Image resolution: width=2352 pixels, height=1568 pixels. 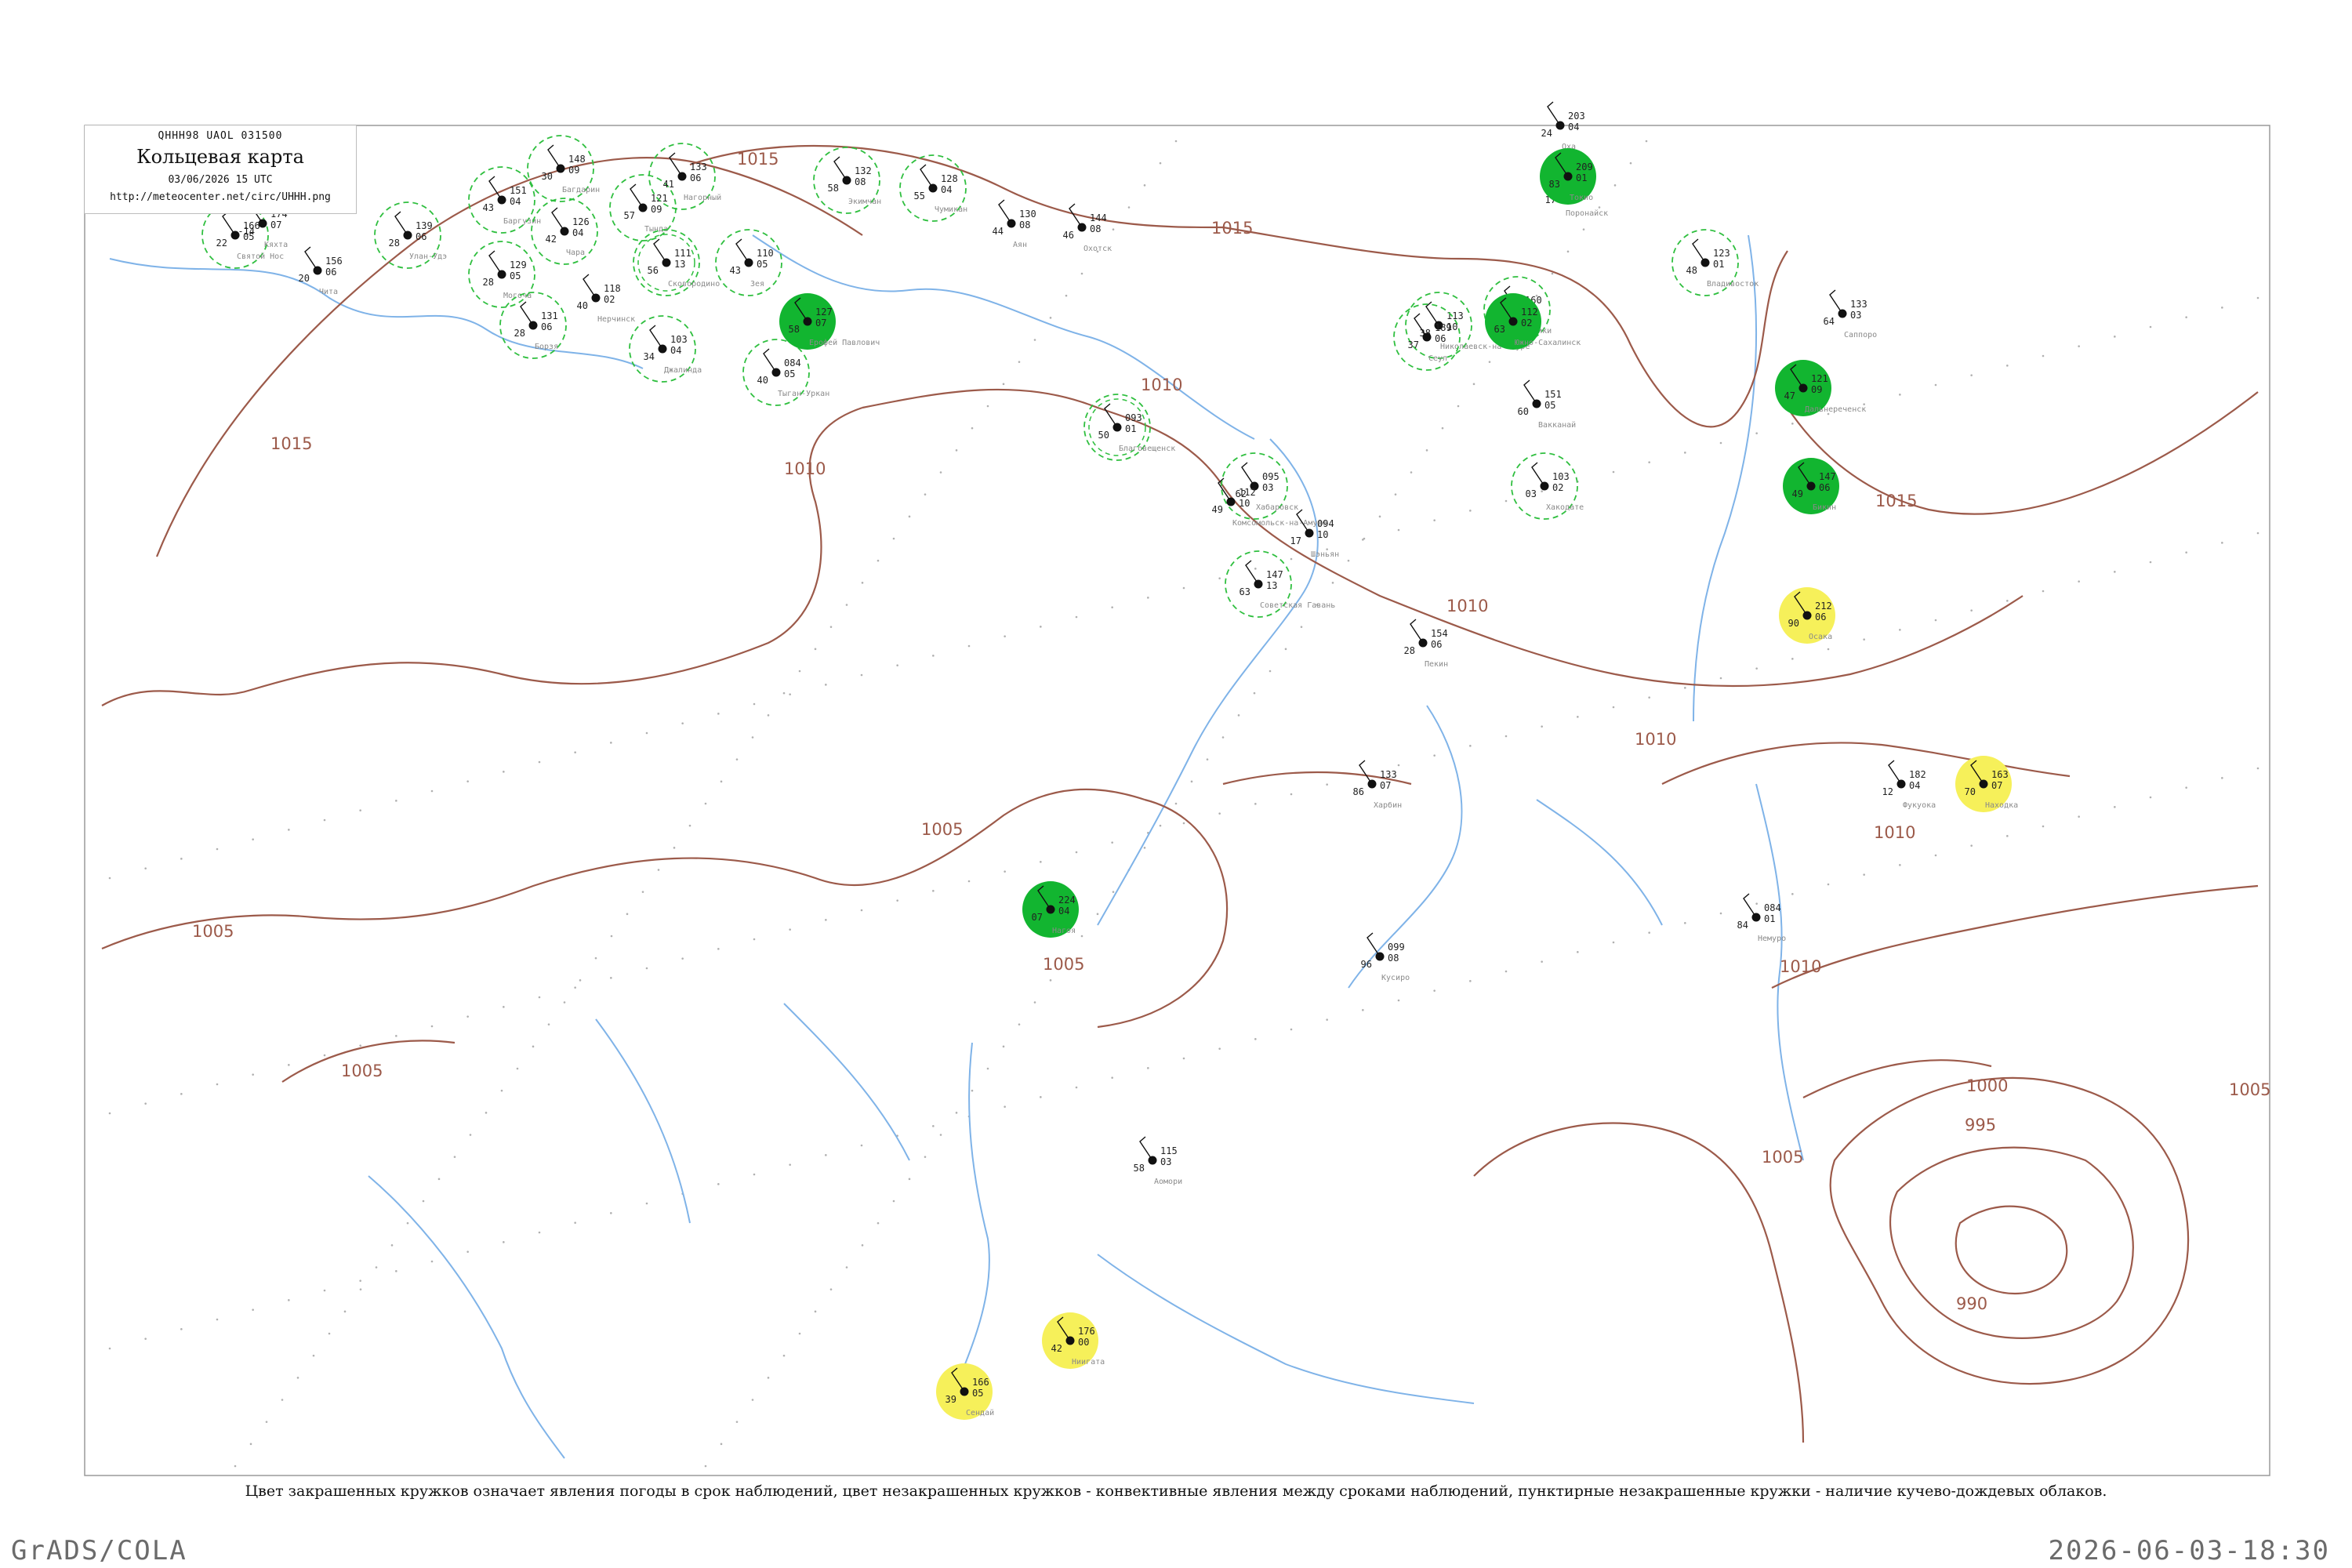 What do you see at coordinates (1587, 213) in the screenshot?
I see `station-name: Поронайск` at bounding box center [1587, 213].